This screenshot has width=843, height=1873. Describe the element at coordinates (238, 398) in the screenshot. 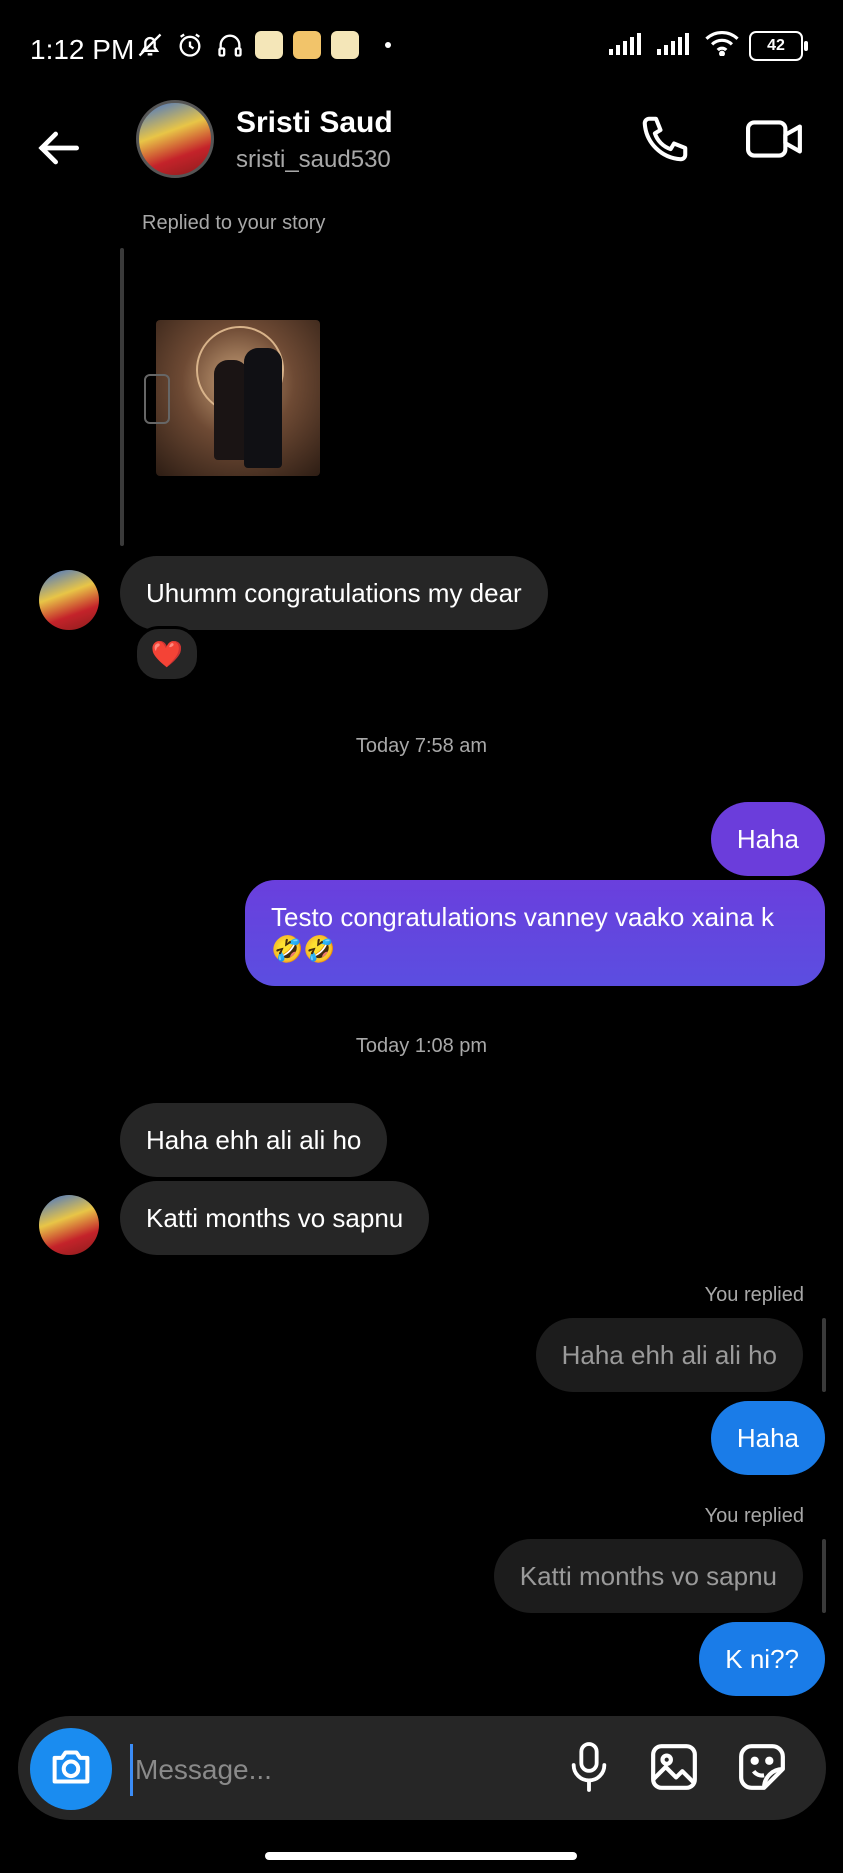

I see `story-thumbnail` at that location.